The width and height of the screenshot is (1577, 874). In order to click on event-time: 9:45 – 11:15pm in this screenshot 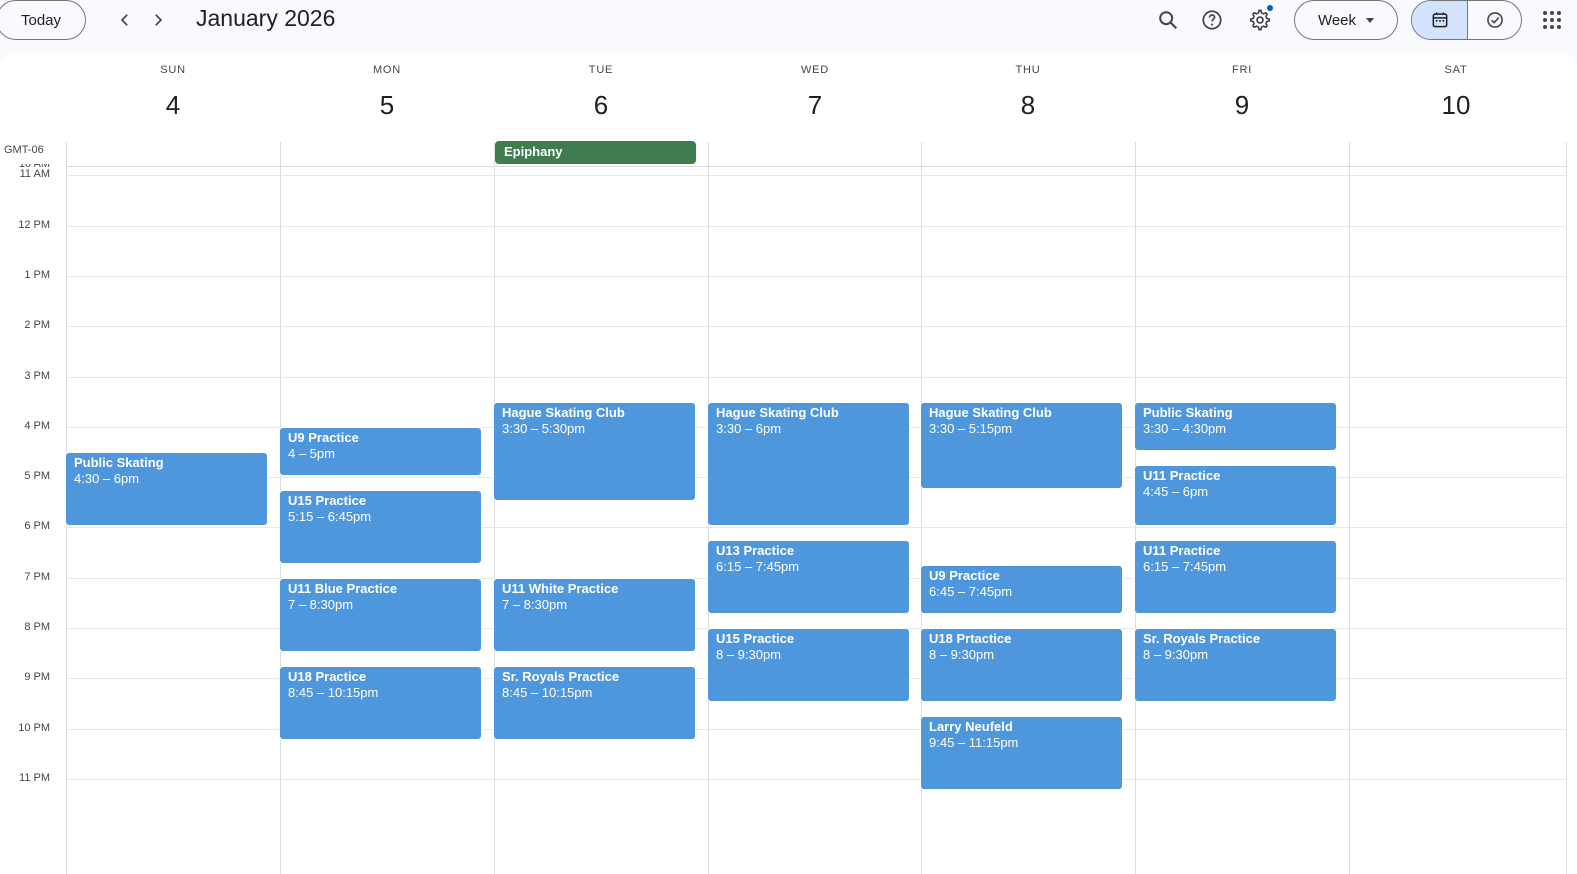, I will do `click(974, 743)`.